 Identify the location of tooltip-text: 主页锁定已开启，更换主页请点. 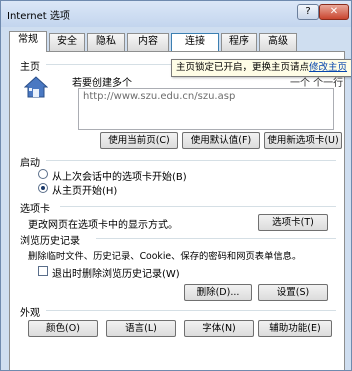
(243, 67).